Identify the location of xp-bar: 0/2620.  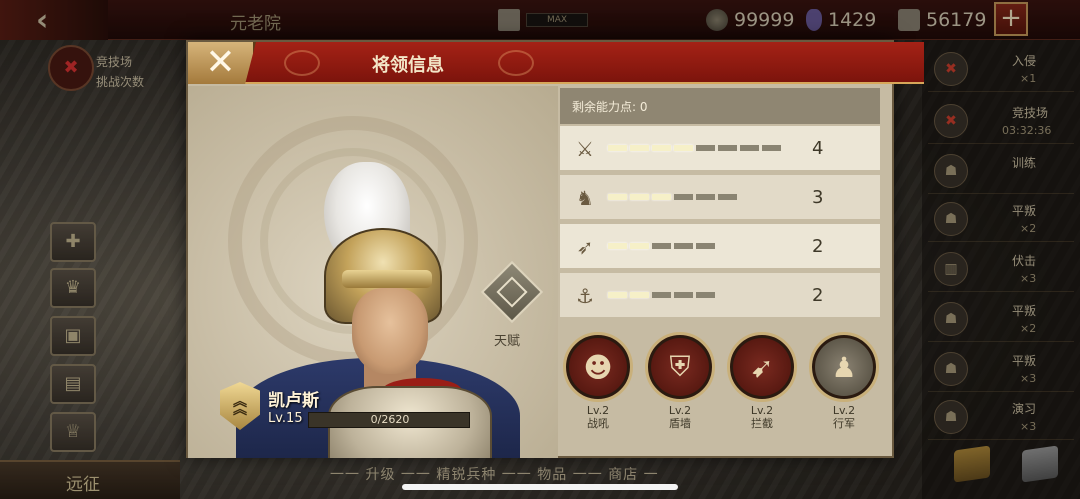
(389, 420).